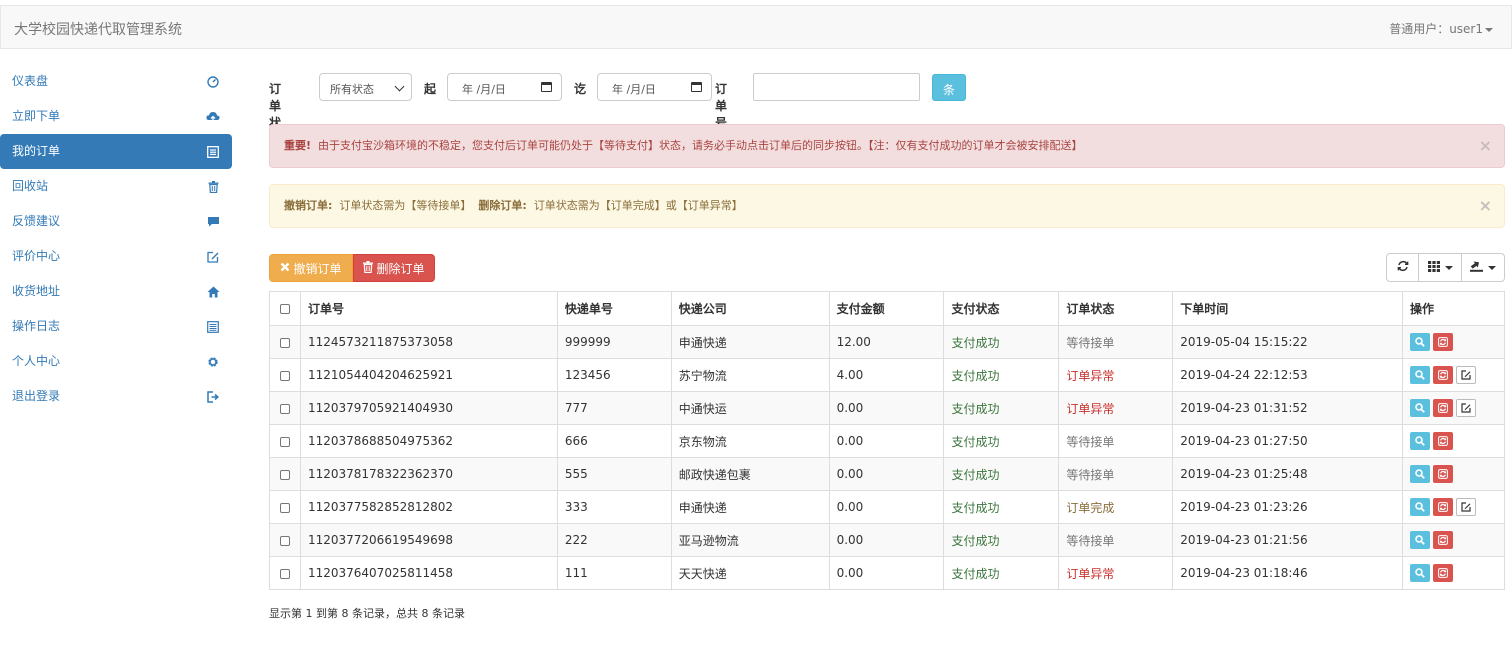 This screenshot has width=1512, height=656. What do you see at coordinates (614, 573) in the screenshot?
I see `cell-tracking-no: 111` at bounding box center [614, 573].